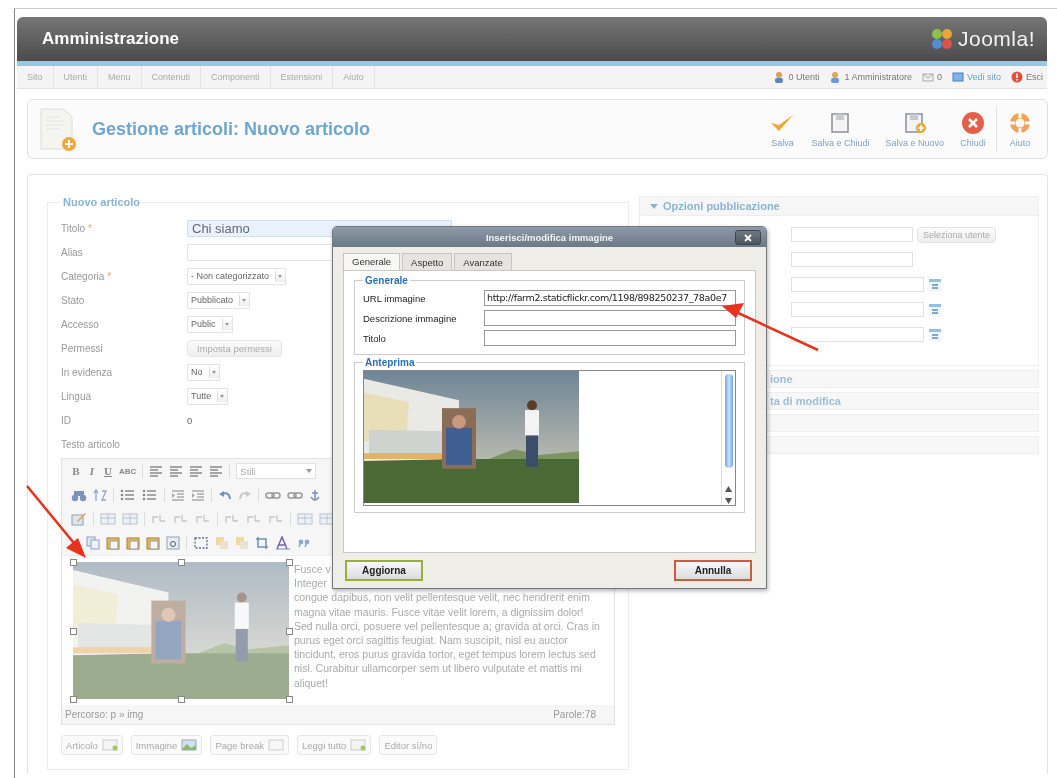 The height and width of the screenshot is (778, 1057). What do you see at coordinates (728, 489) in the screenshot?
I see `scroll-up-icon` at bounding box center [728, 489].